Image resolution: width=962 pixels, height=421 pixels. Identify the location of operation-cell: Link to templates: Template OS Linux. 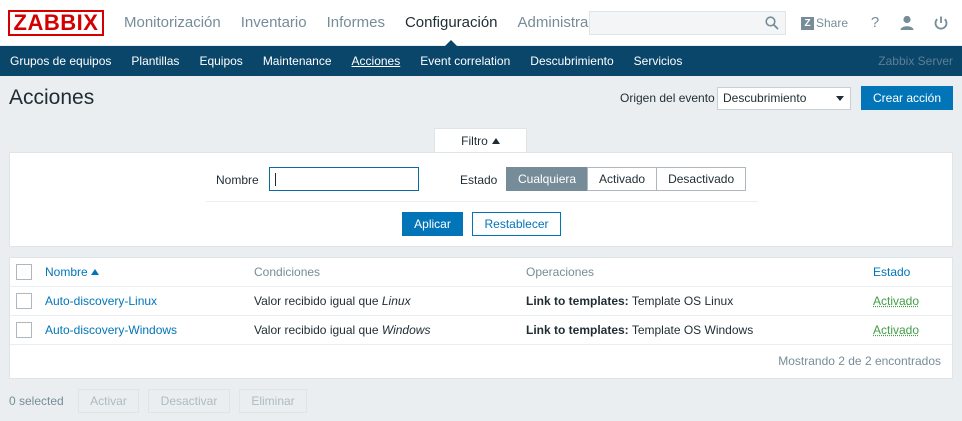
(629, 301).